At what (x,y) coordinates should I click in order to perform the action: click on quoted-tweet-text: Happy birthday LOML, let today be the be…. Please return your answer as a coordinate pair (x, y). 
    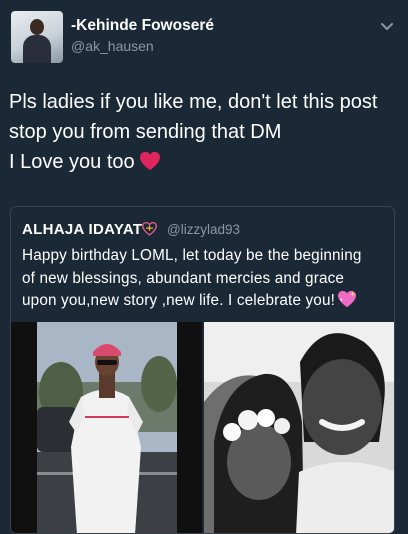
    Looking at the image, I should click on (204, 279).